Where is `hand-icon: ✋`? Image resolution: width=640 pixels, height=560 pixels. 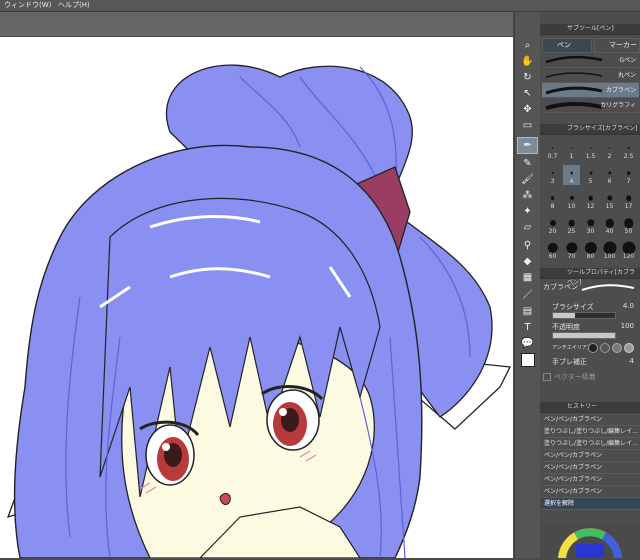 hand-icon: ✋ is located at coordinates (527, 61).